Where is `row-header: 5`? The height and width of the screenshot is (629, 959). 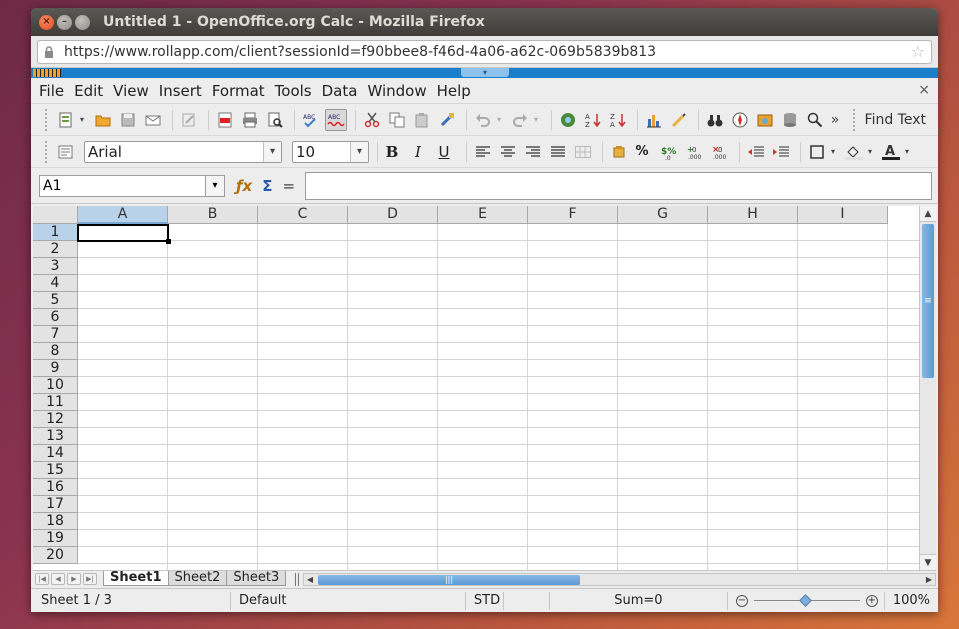 row-header: 5 is located at coordinates (55, 300).